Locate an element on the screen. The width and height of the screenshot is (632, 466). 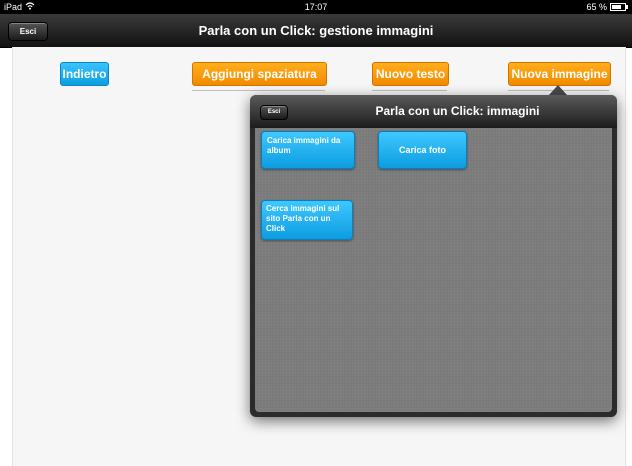
load-photo-label: Carica foto is located at coordinates (422, 150).